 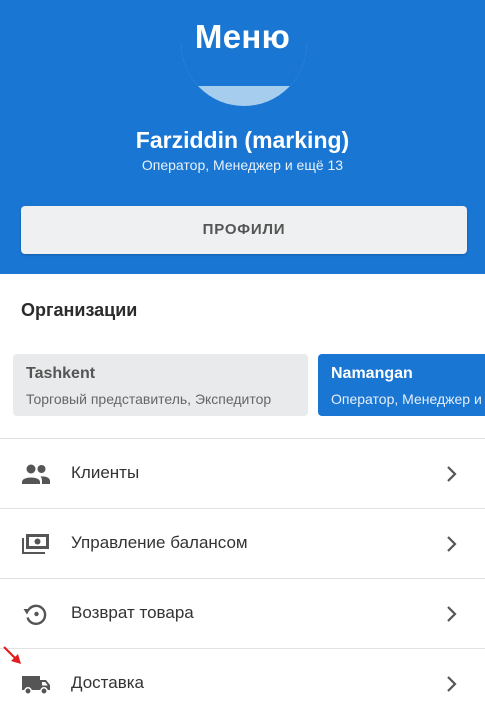 What do you see at coordinates (35, 614) in the screenshot?
I see `return-icon` at bounding box center [35, 614].